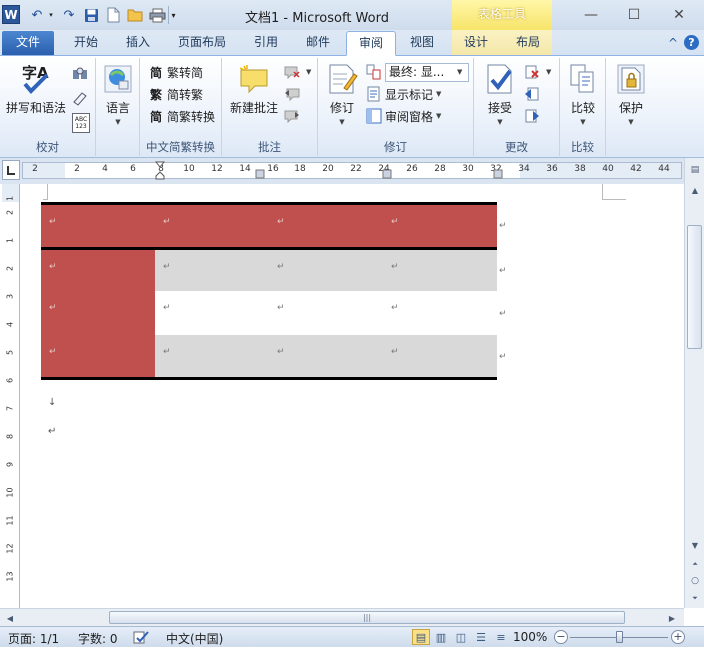  I want to click on display-for-review-control: 最终: 显... ▼, so click(417, 72).